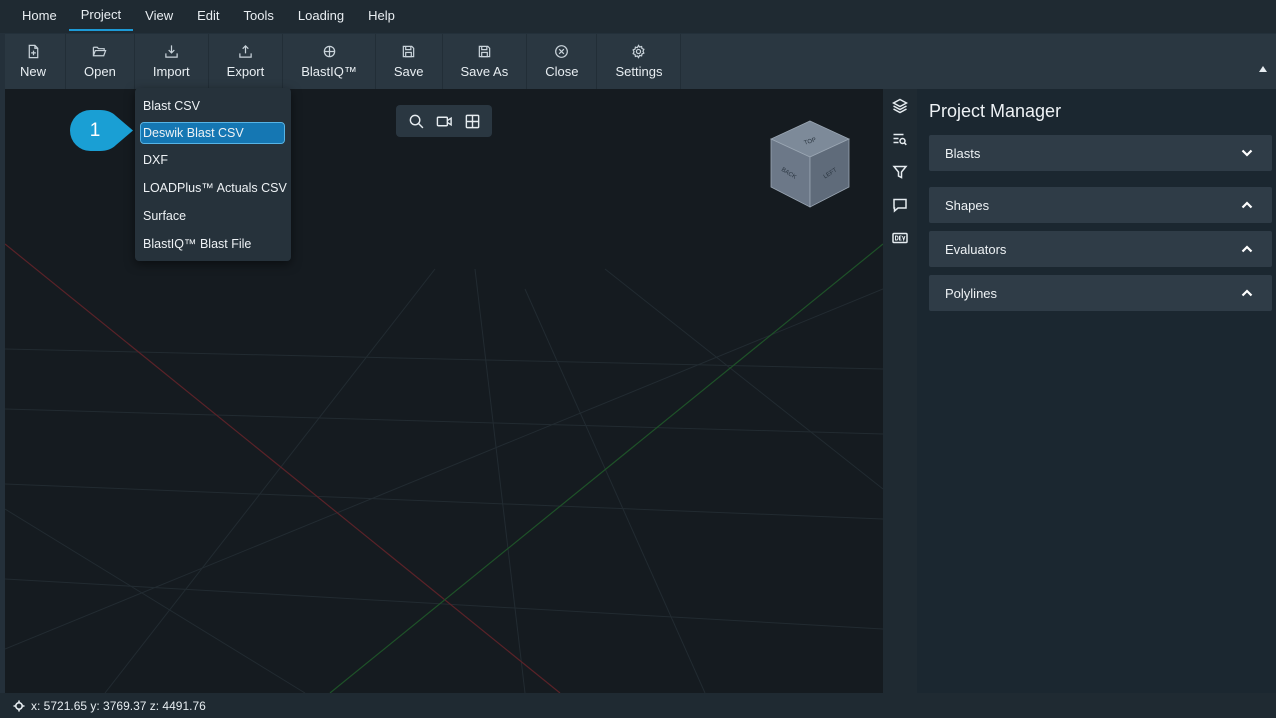 The image size is (1276, 718). I want to click on import-item-surface: Surface, so click(213, 216).